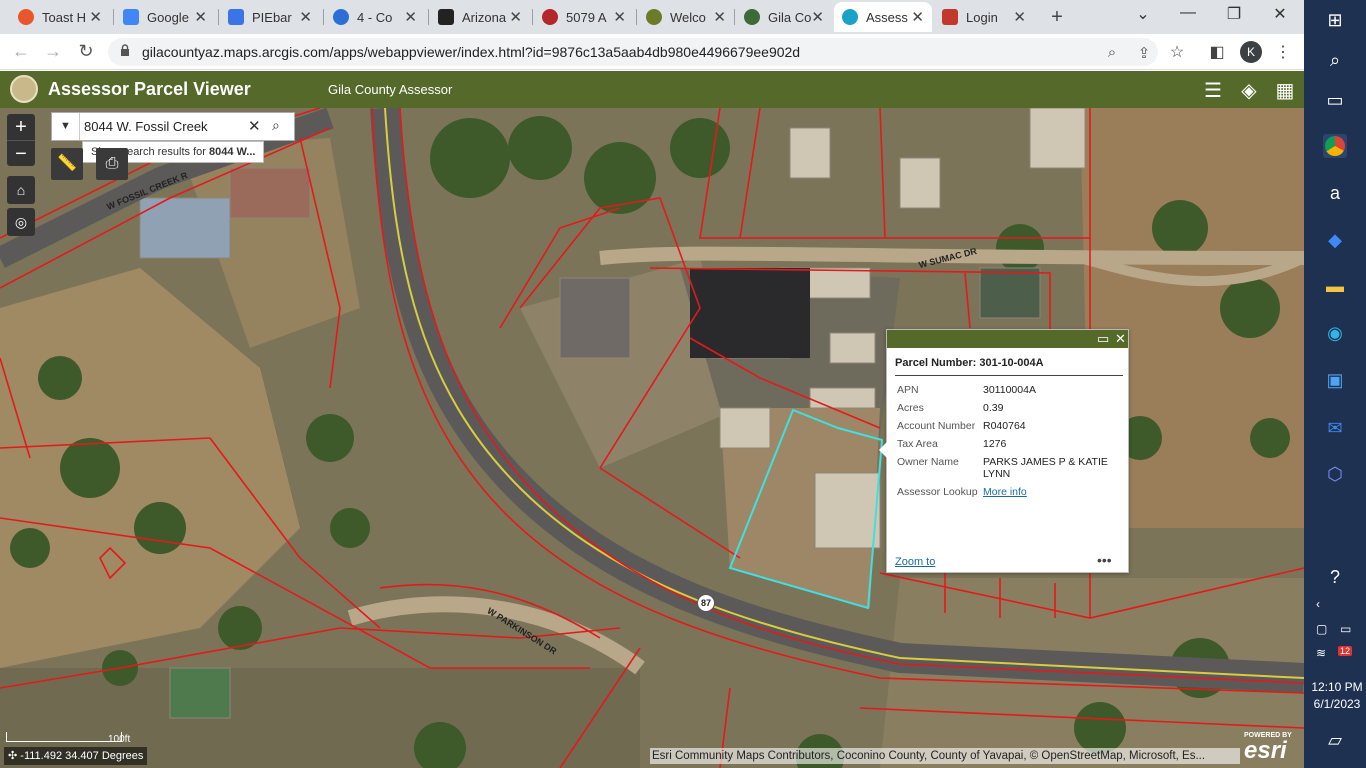 This screenshot has width=1366, height=768. Describe the element at coordinates (125, 50) in the screenshot. I see `lock-icon` at that location.